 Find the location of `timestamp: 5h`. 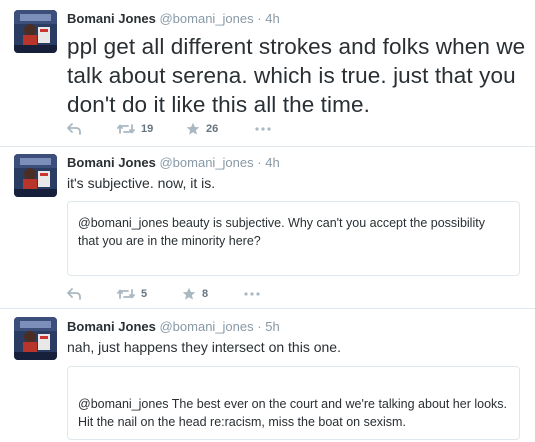

timestamp: 5h is located at coordinates (272, 326).